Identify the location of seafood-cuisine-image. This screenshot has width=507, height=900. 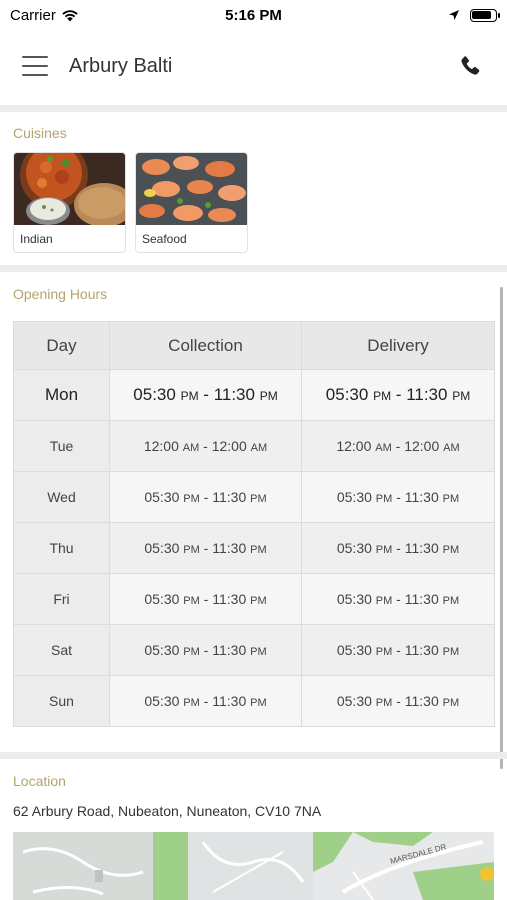
(191, 189).